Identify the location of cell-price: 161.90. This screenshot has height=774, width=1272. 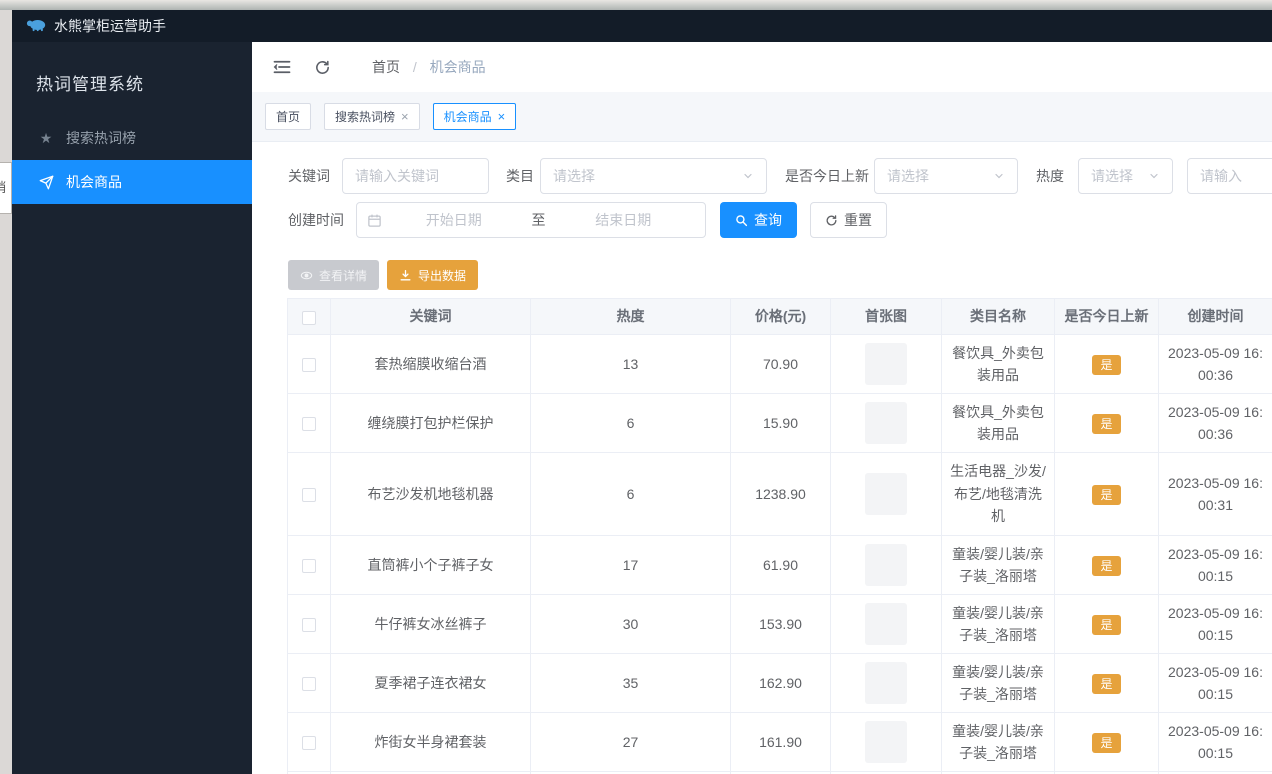
(780, 742).